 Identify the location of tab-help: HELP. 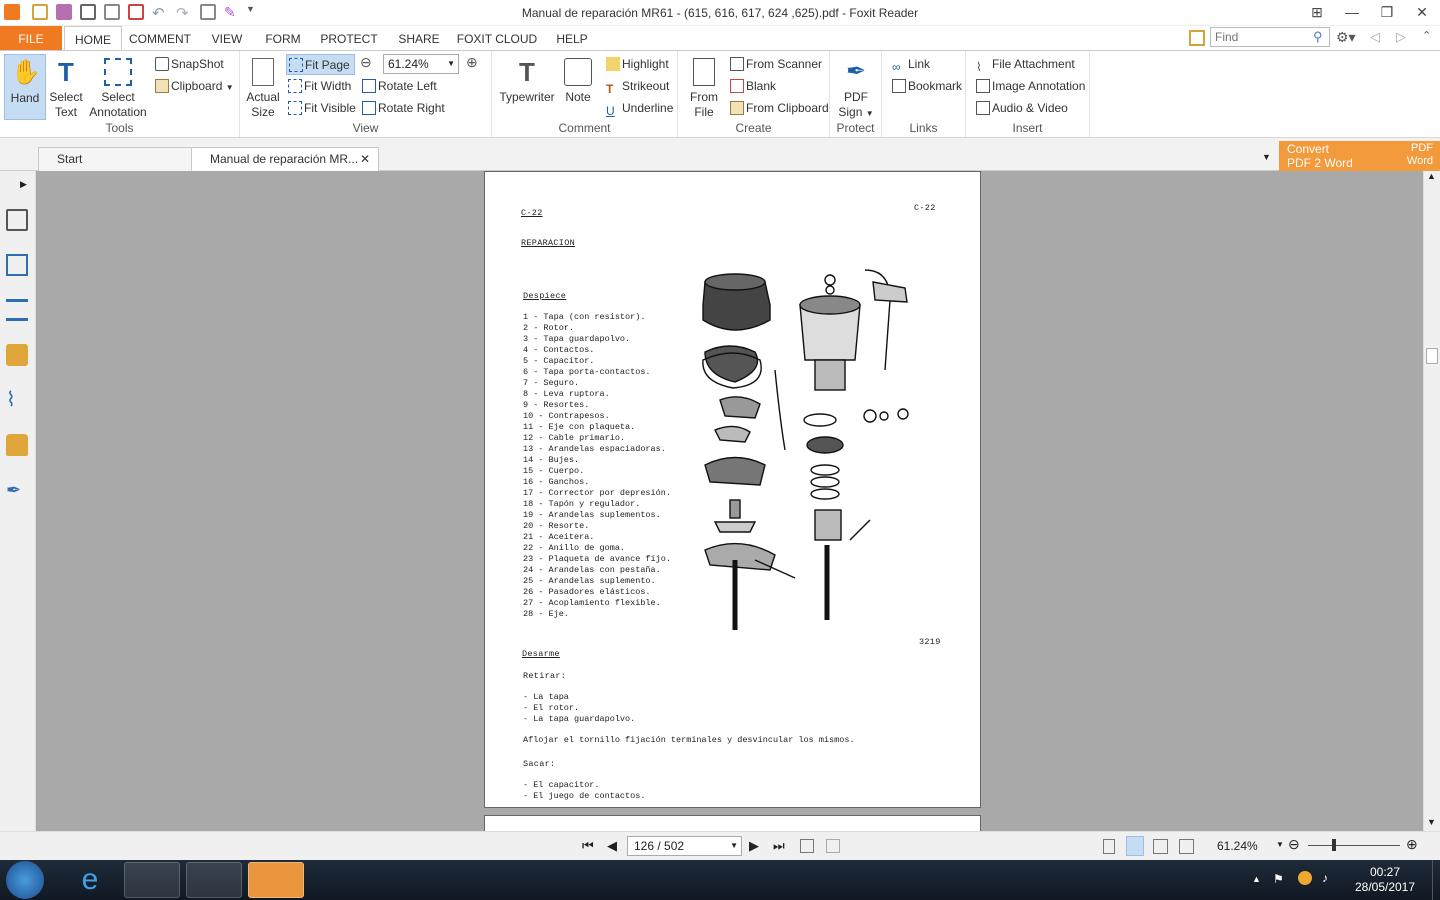
(572, 38).